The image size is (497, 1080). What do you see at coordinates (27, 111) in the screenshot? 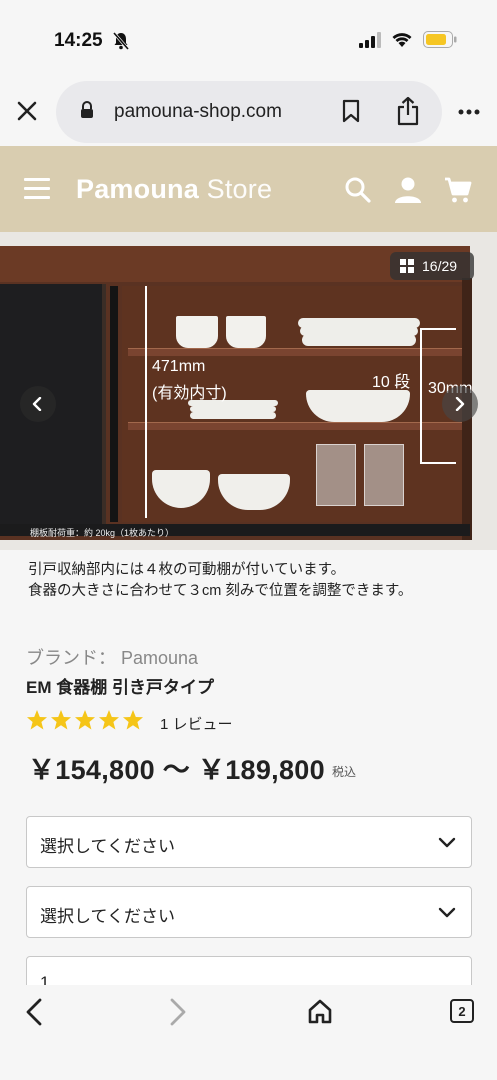
I see `close-icon` at bounding box center [27, 111].